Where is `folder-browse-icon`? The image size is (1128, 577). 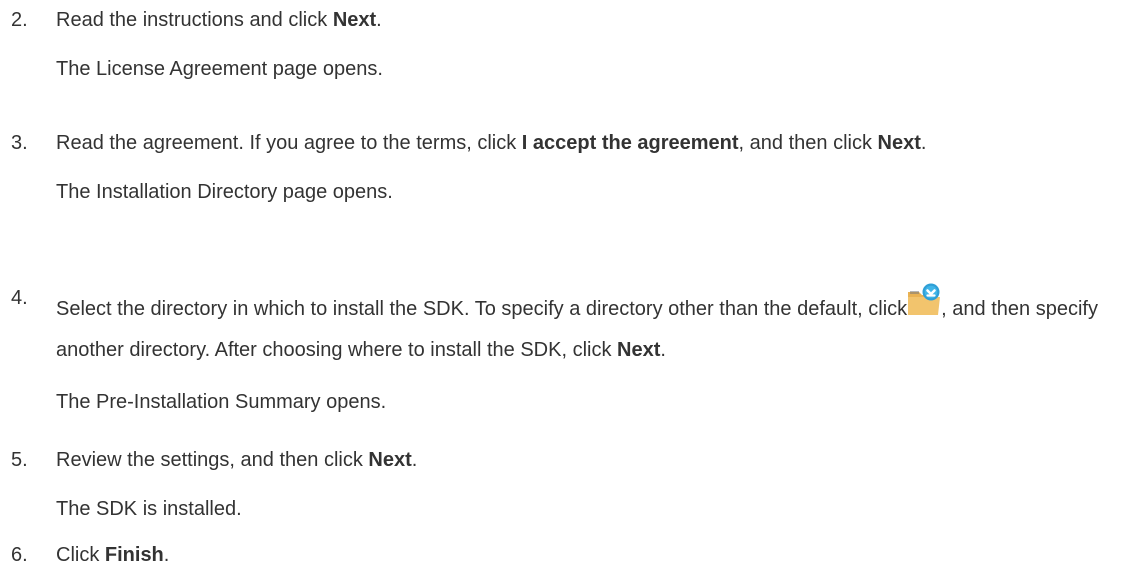
folder-browse-icon is located at coordinates (924, 300).